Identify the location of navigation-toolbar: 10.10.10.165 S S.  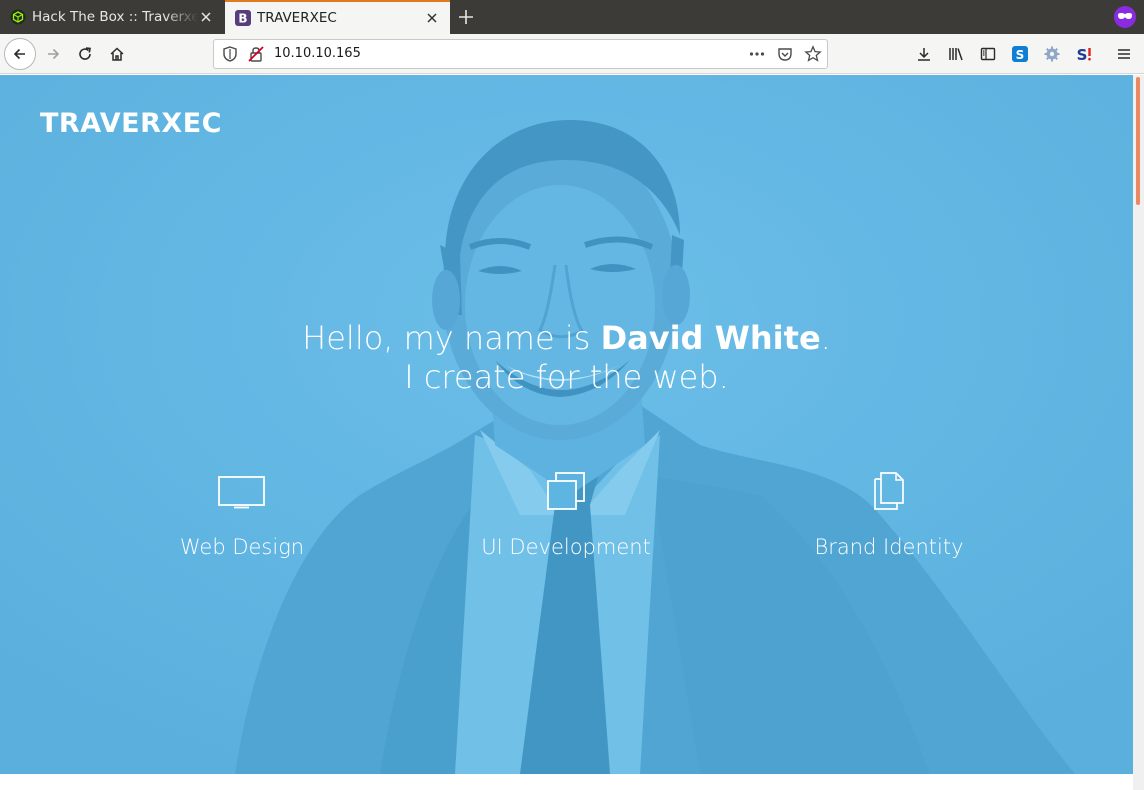
(572, 54).